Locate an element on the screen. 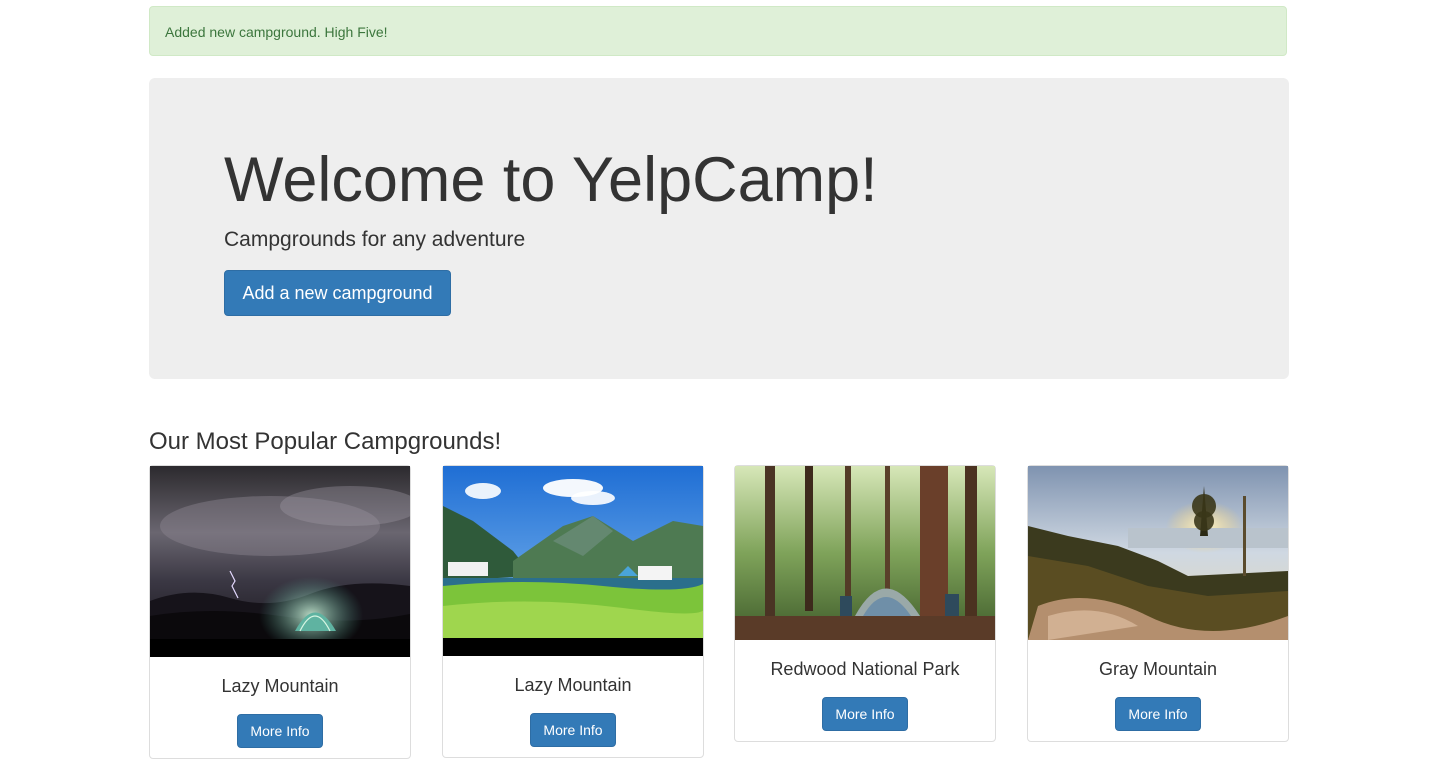 This screenshot has width=1439, height=763. campground-card: Redwood National Park More Info is located at coordinates (865, 603).